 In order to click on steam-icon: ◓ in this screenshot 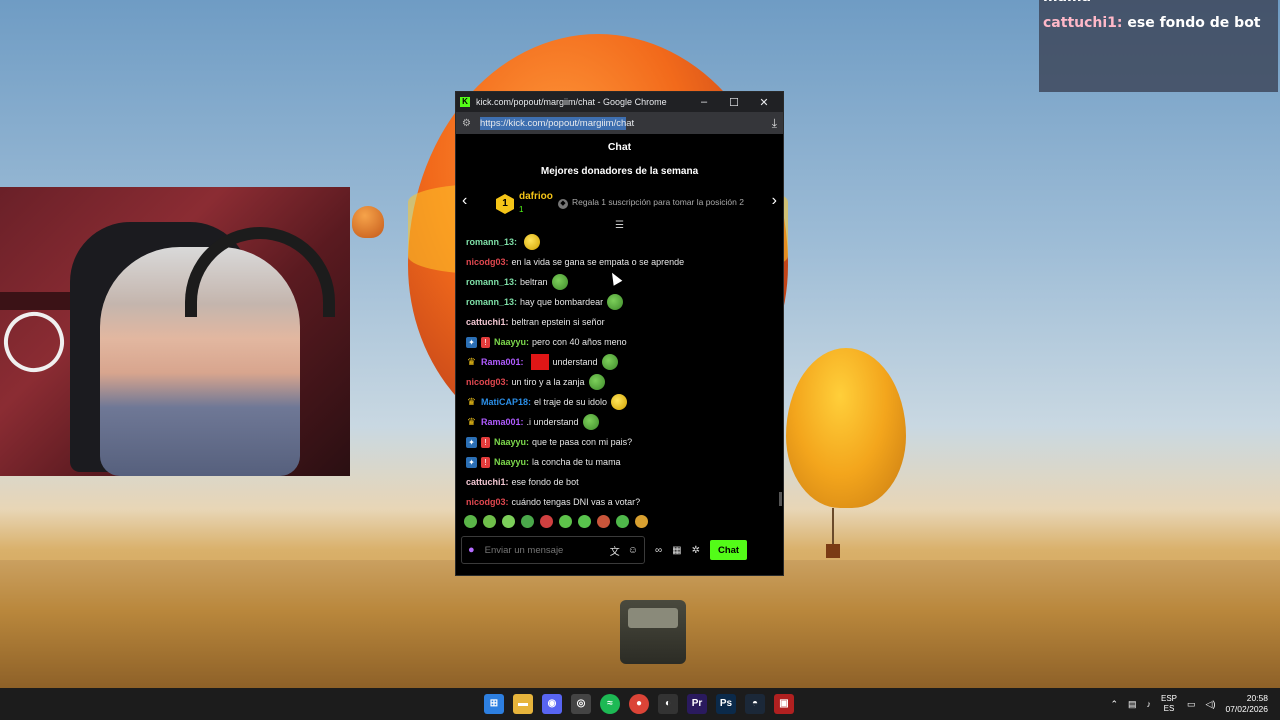, I will do `click(755, 704)`.